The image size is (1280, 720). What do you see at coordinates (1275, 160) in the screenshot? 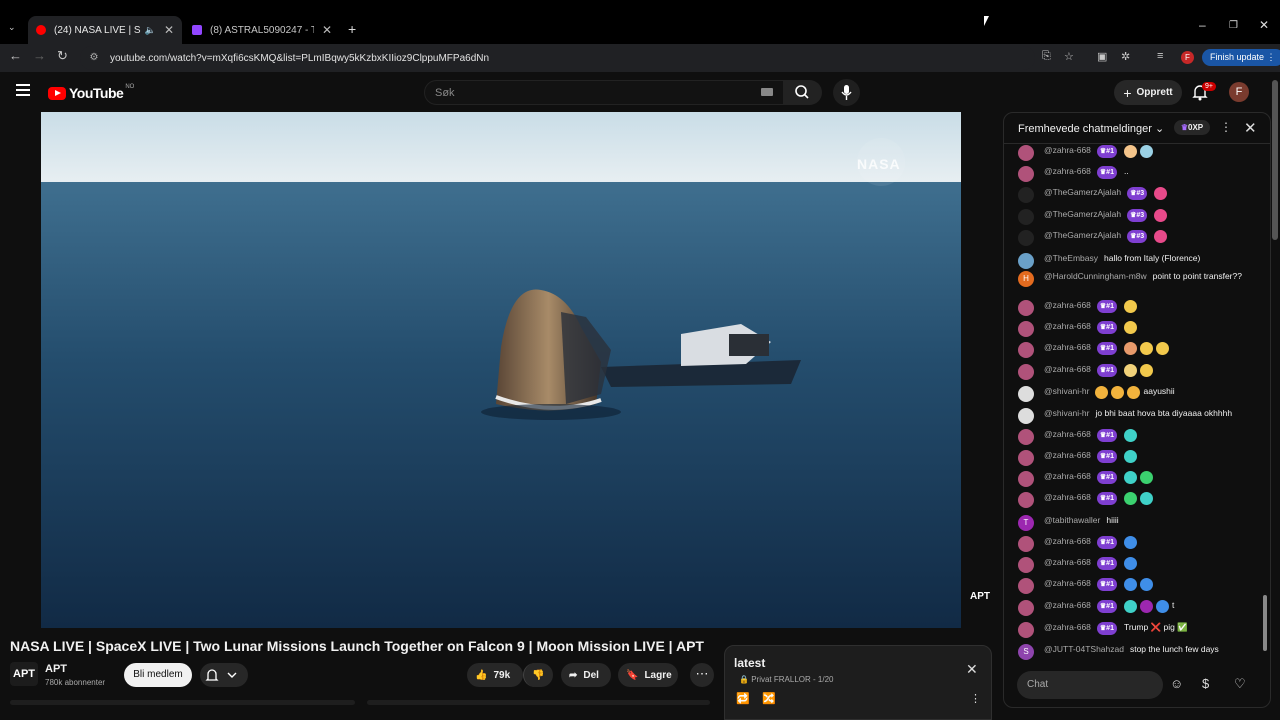
I see `page-scrollbar` at bounding box center [1275, 160].